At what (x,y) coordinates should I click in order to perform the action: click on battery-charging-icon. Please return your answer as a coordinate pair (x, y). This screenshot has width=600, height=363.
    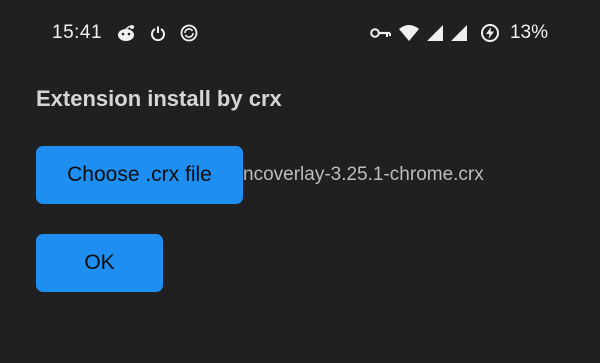
    Looking at the image, I should click on (490, 33).